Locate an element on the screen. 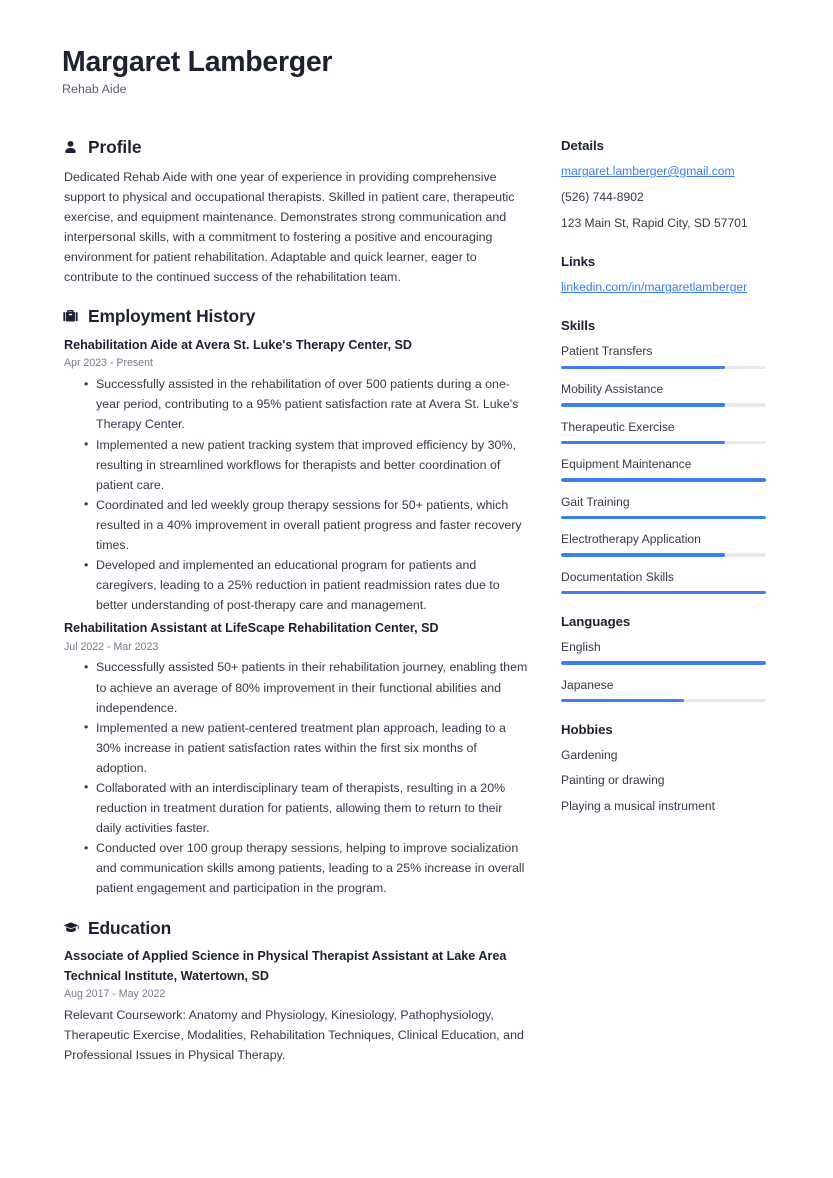 The width and height of the screenshot is (833, 1178). skill-label: Mobility Assistance is located at coordinates (612, 389).